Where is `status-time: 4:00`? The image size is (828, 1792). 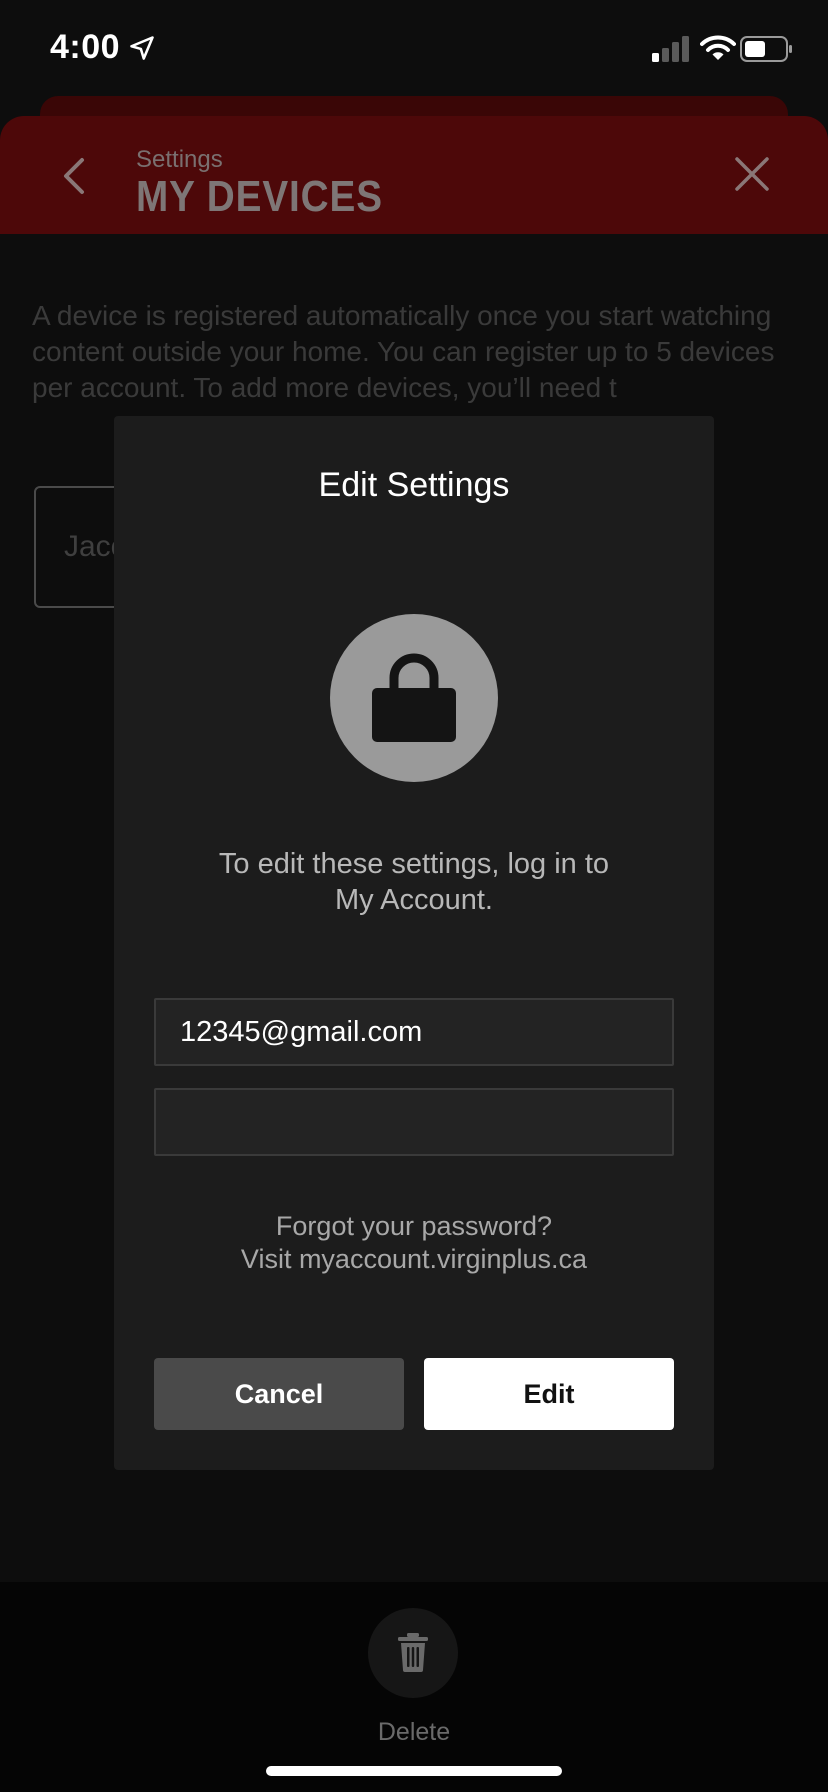
status-time: 4:00 is located at coordinates (85, 47).